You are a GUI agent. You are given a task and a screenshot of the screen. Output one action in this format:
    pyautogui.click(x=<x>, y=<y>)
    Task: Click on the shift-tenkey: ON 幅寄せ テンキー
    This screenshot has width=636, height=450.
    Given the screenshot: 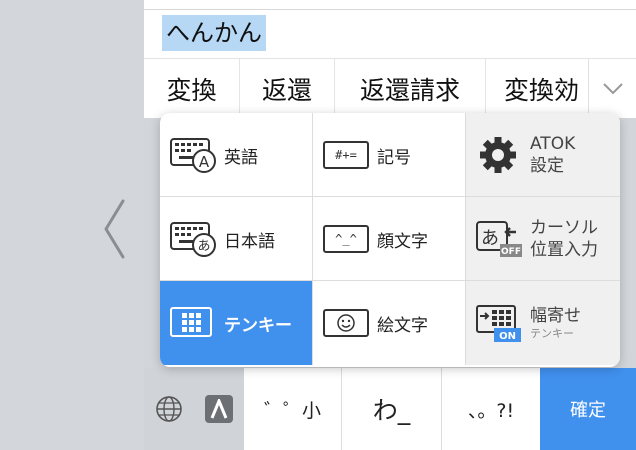 What is the action you would take?
    pyautogui.click(x=543, y=323)
    